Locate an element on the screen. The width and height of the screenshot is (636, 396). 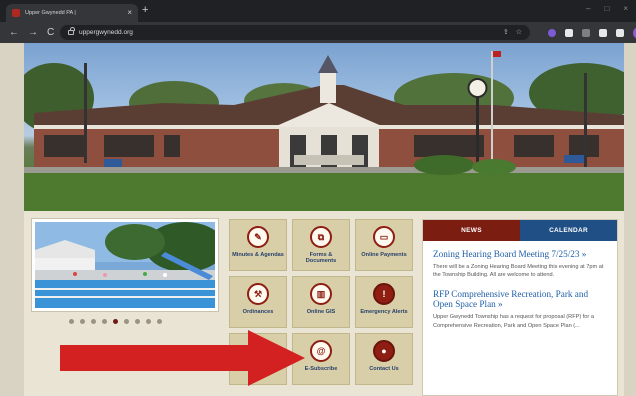
chat-icon: ● is located at coordinates (384, 351).